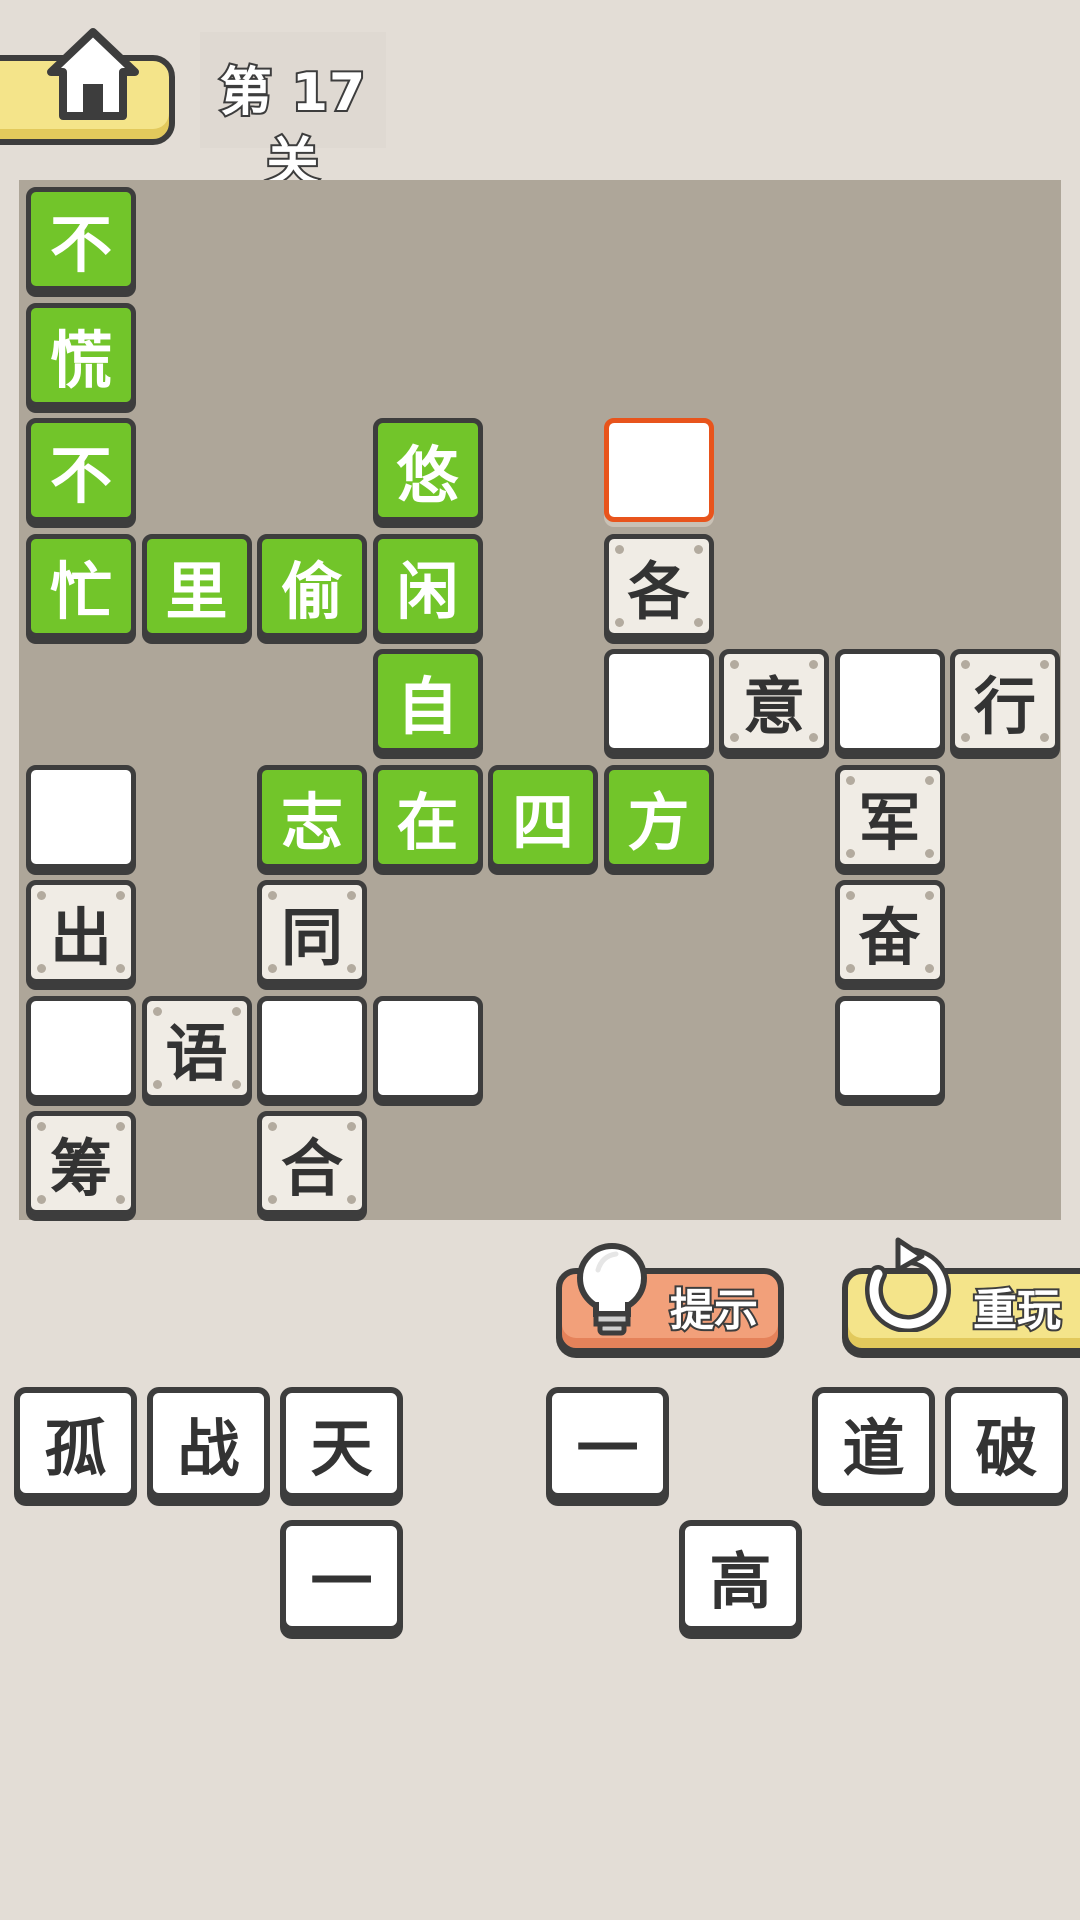 The height and width of the screenshot is (1920, 1080). I want to click on board-given-cell: 各, so click(658, 585).